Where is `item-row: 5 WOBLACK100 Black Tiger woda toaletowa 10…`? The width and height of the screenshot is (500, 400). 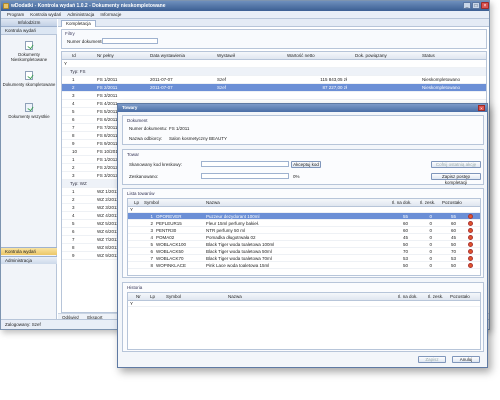
item-row: 5 WOBLACK100 Black Tiger woda toaletowa 10… is located at coordinates (304, 244).